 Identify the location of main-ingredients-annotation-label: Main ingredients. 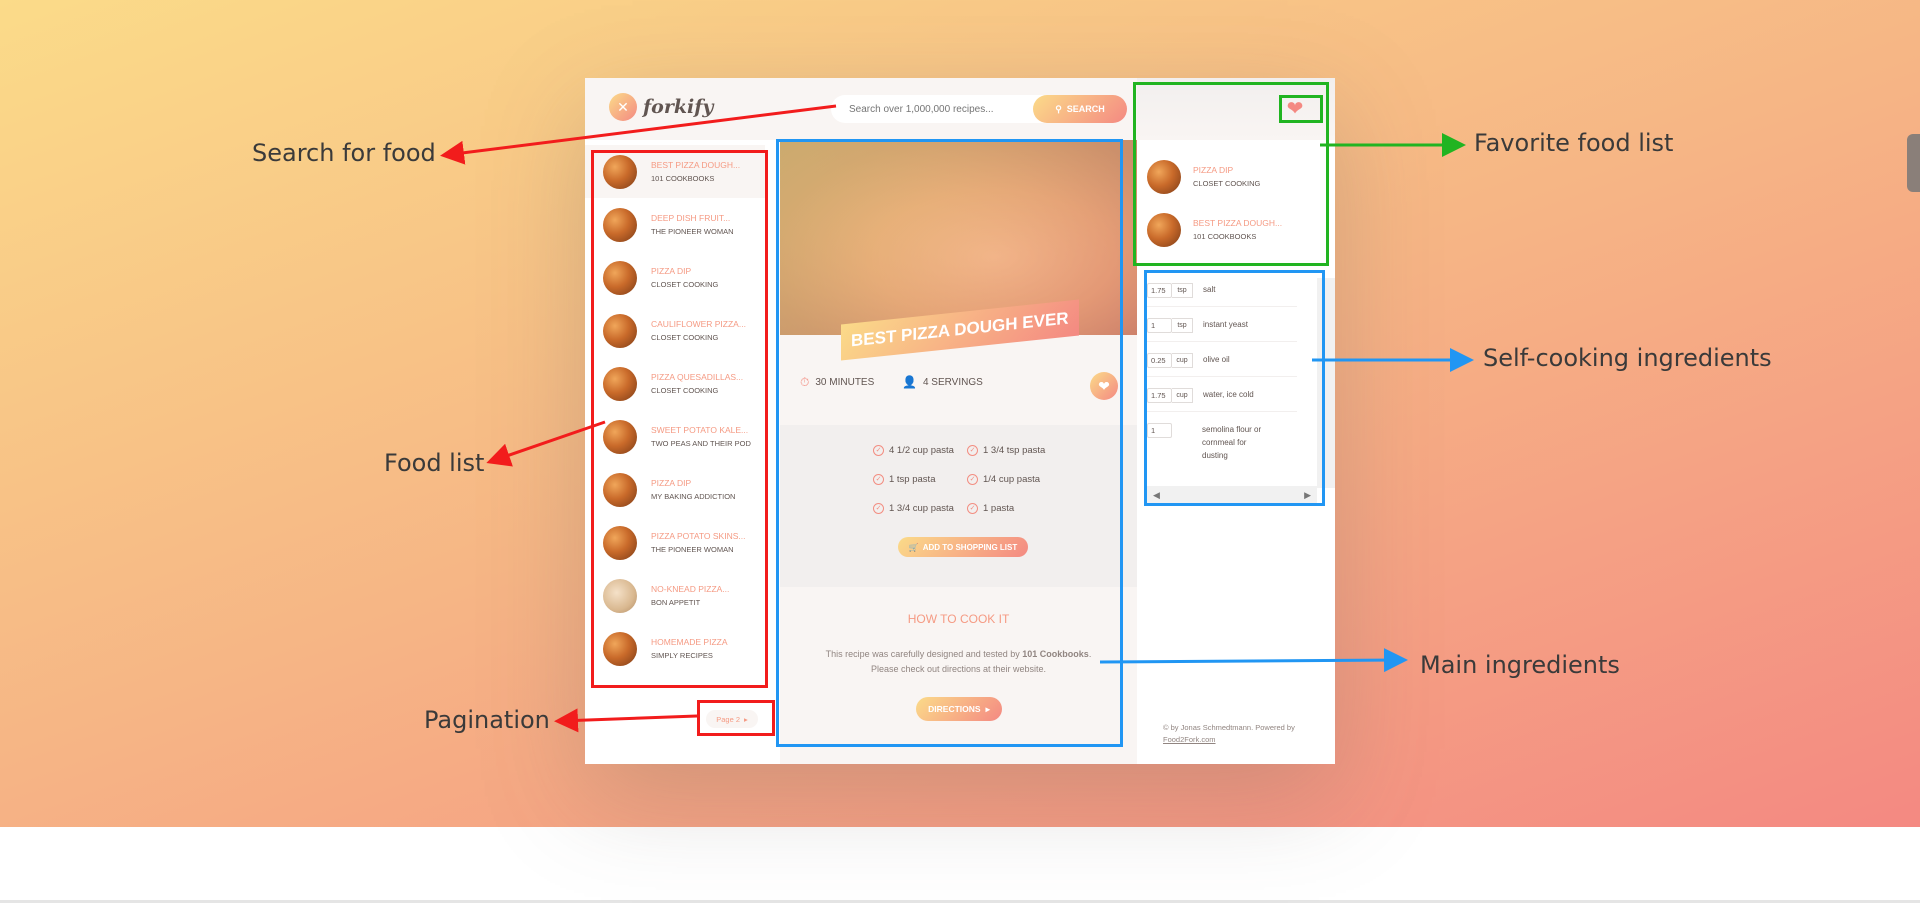
(1520, 665).